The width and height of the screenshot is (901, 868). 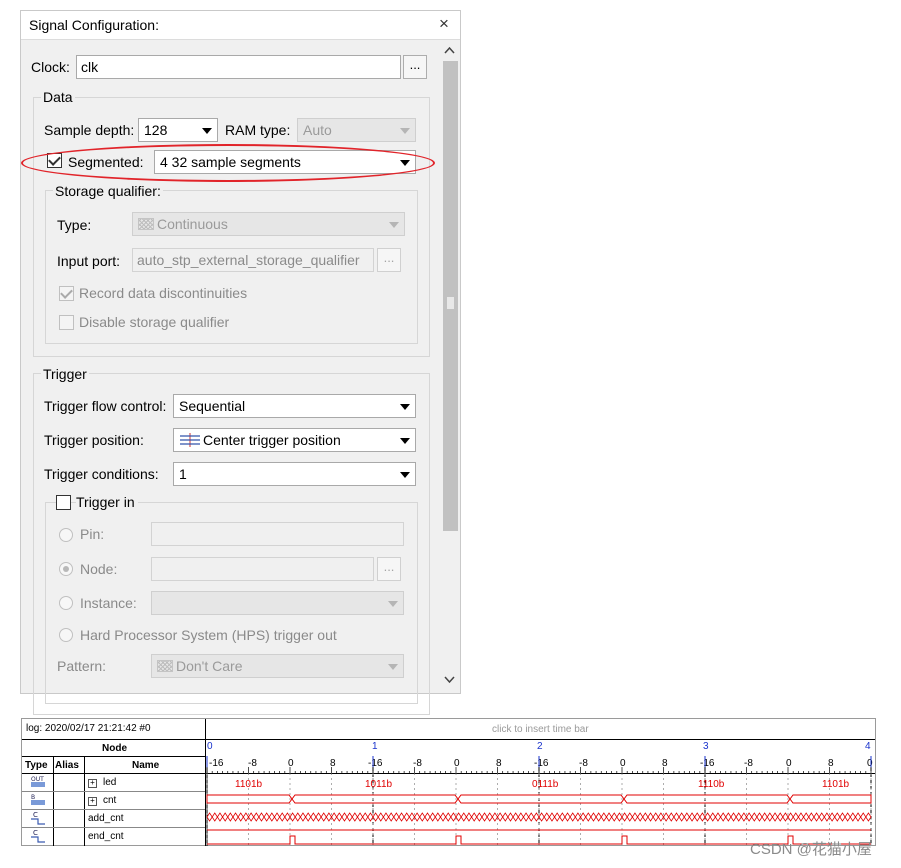 I want to click on insert-time-bar-hint: click to insert time bar, so click(x=540, y=729).